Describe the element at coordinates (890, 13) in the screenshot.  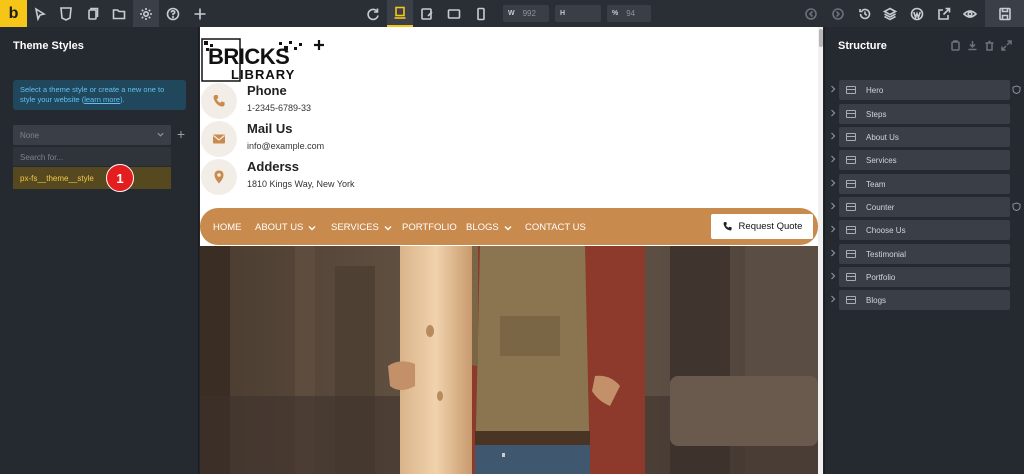
I see `layers-icon` at that location.